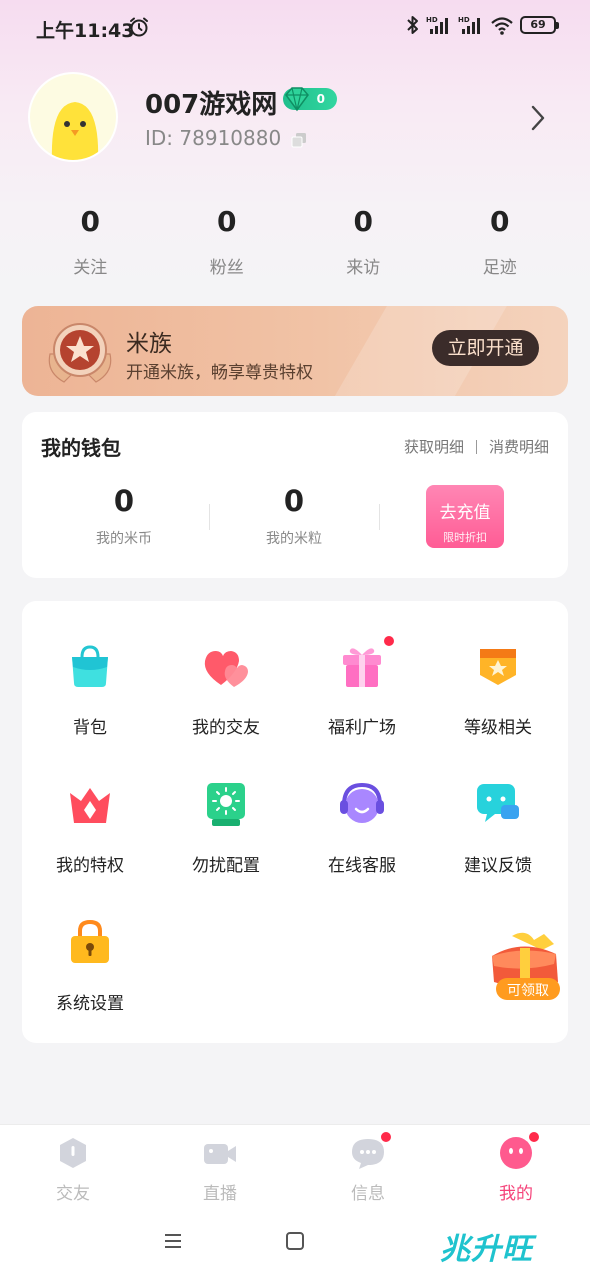 Image resolution: width=590 pixels, height=1278 pixels. I want to click on bottom-tab-bar: 交友 直播 信息 我的, so click(295, 1166).